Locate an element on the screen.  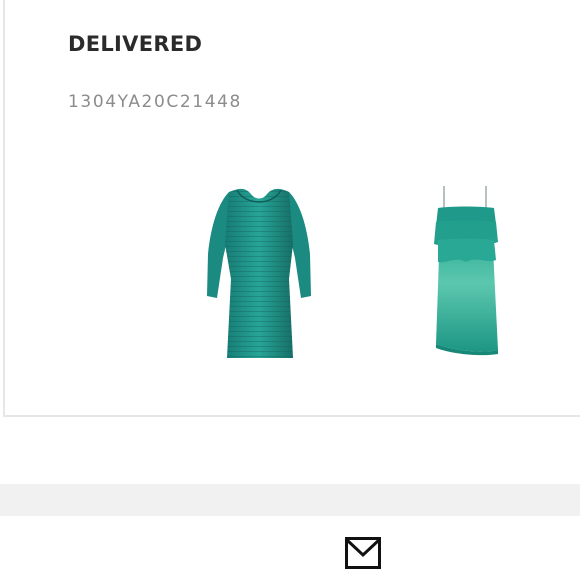
envelope-icon is located at coordinates (363, 553).